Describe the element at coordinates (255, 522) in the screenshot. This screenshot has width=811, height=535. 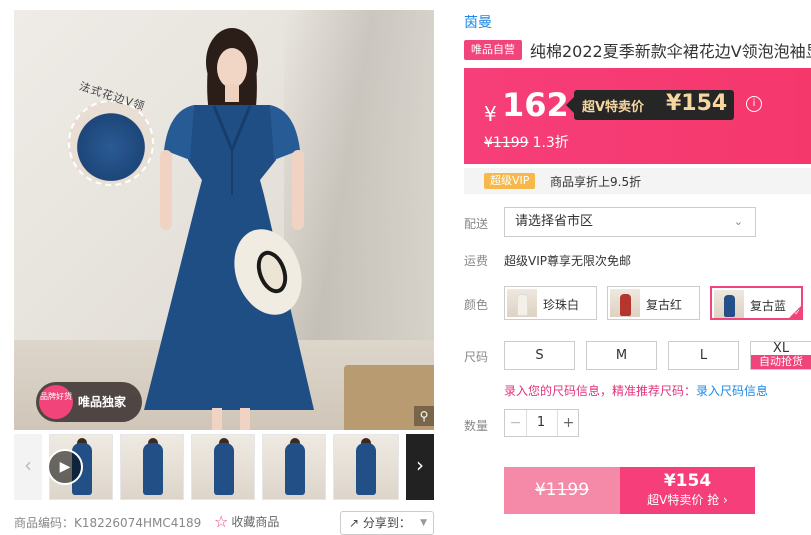
I see `favorite-label: 收藏商品` at that location.